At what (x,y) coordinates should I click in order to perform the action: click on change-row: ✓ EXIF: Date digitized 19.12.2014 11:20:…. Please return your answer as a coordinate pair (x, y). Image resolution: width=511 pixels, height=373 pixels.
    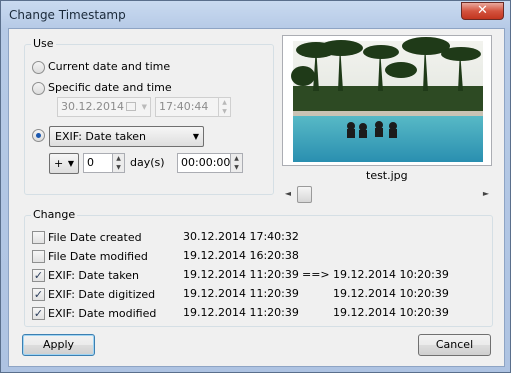
    Looking at the image, I should click on (258, 295).